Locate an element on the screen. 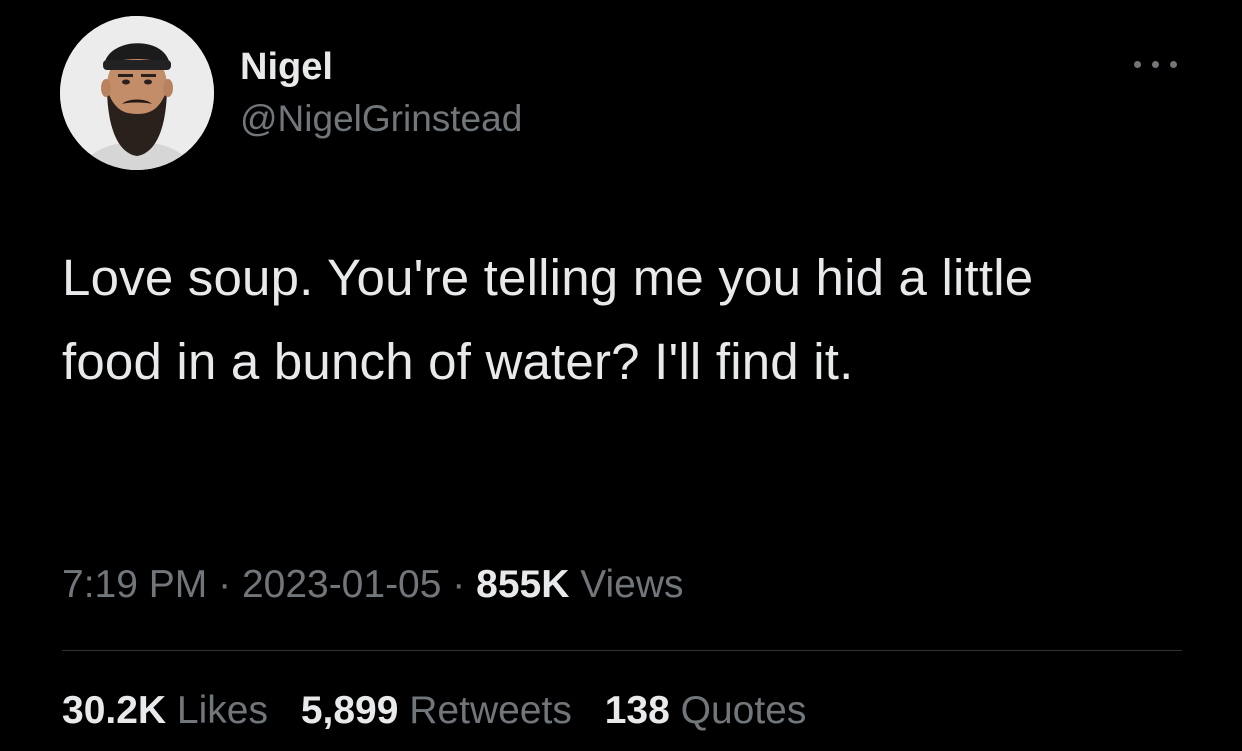 The image size is (1242, 751). divider is located at coordinates (622, 650).